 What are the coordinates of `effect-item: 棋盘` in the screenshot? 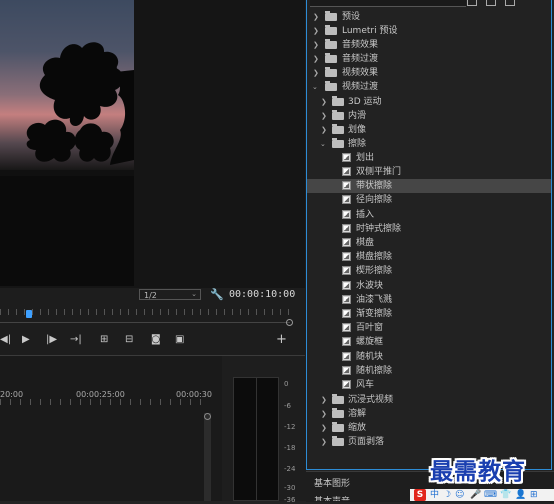 It's located at (429, 243).